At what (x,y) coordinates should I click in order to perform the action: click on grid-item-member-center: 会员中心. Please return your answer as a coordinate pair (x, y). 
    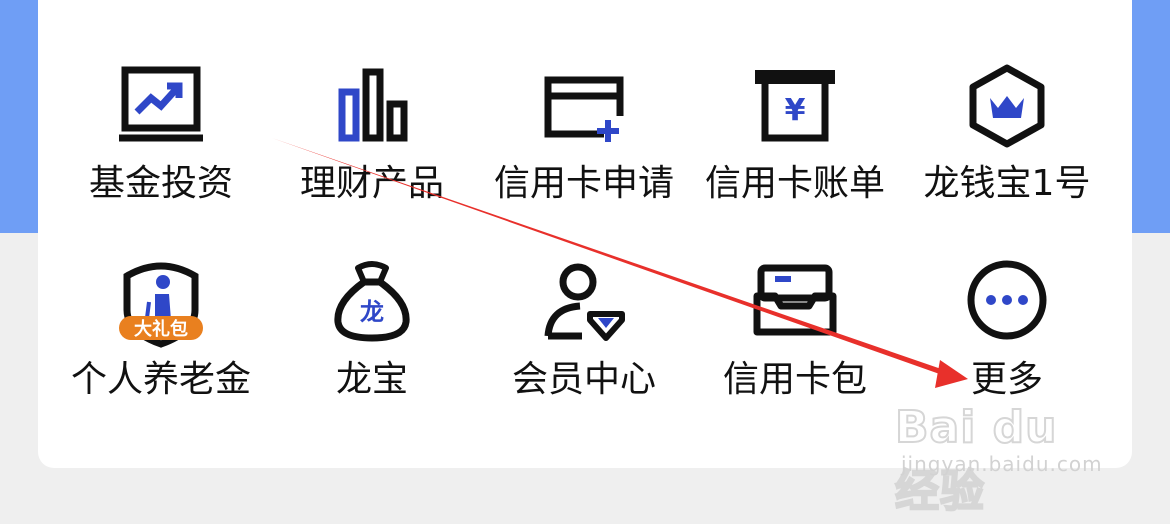
    Looking at the image, I should click on (584, 343).